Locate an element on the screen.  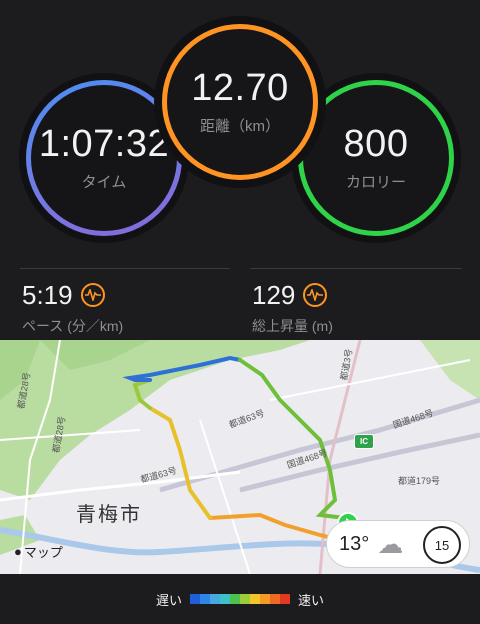
time-label: タイム is located at coordinates (104, 182).